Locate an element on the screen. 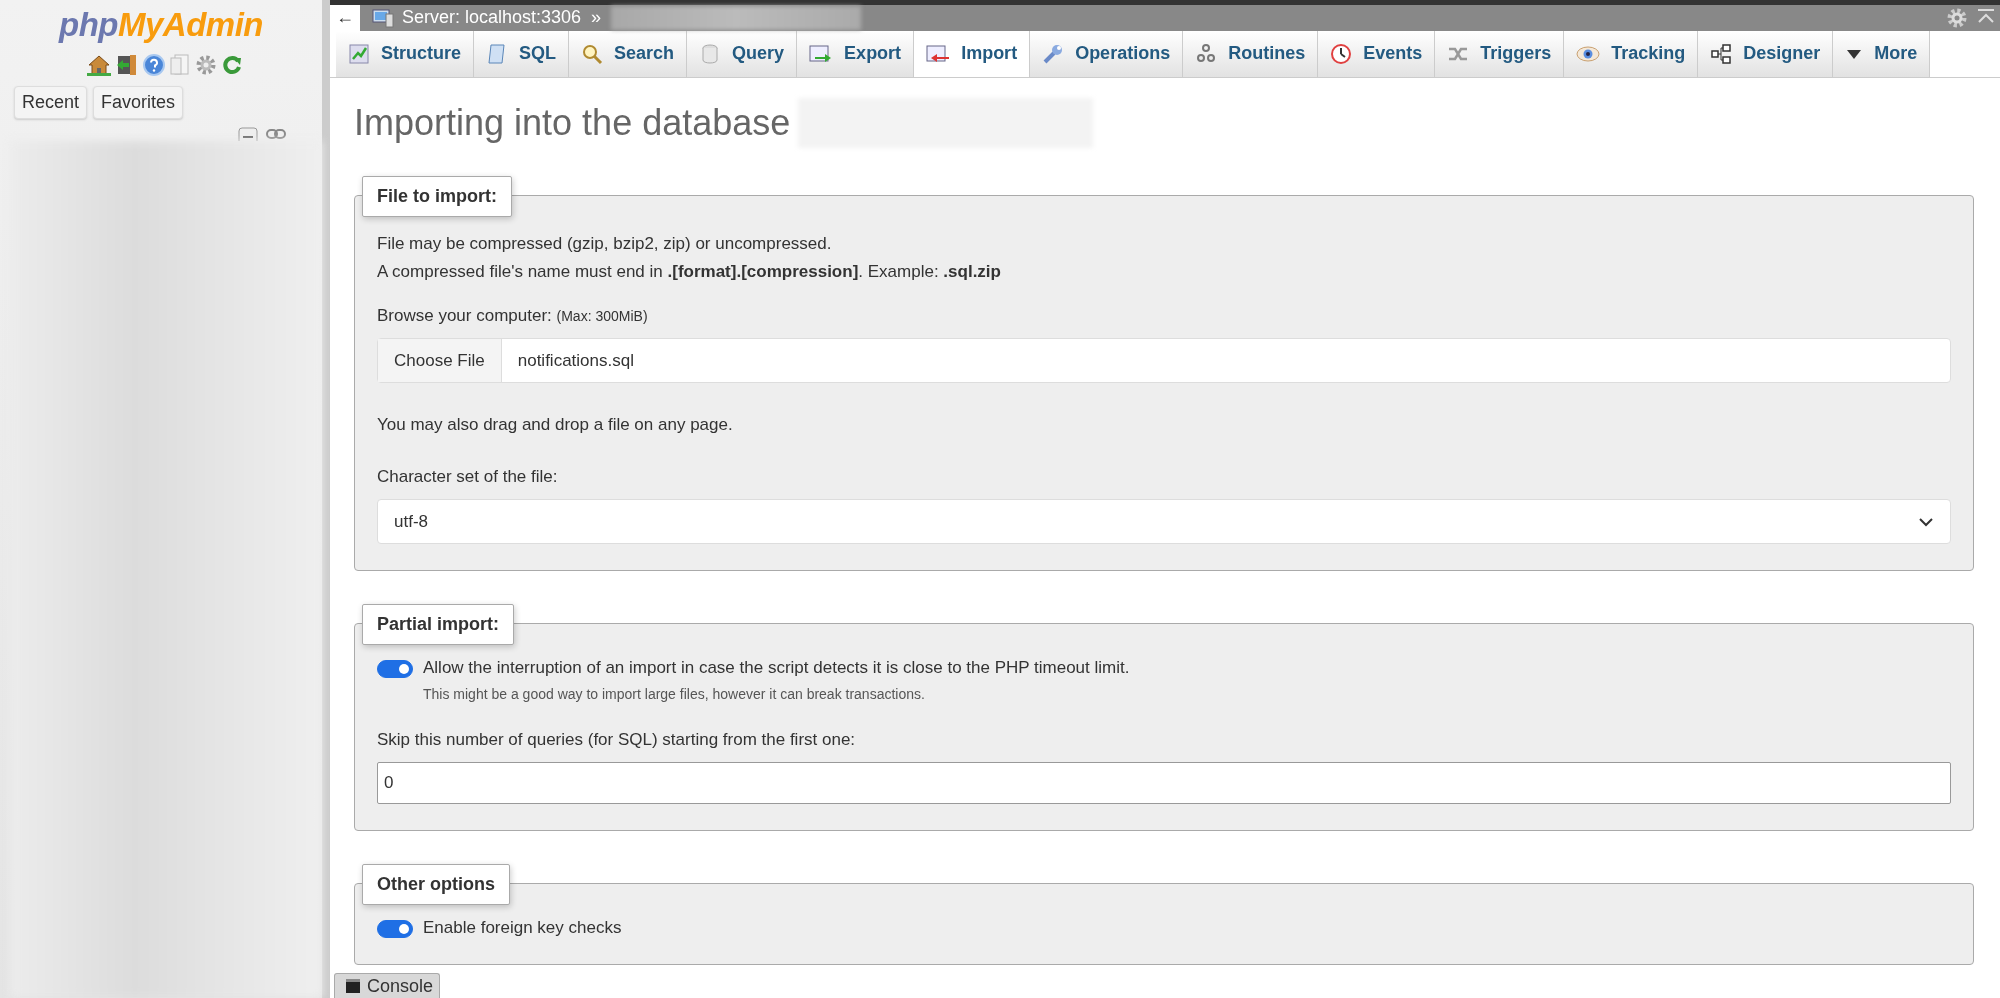  file-input: Choose File notifications.sql is located at coordinates (1164, 360).